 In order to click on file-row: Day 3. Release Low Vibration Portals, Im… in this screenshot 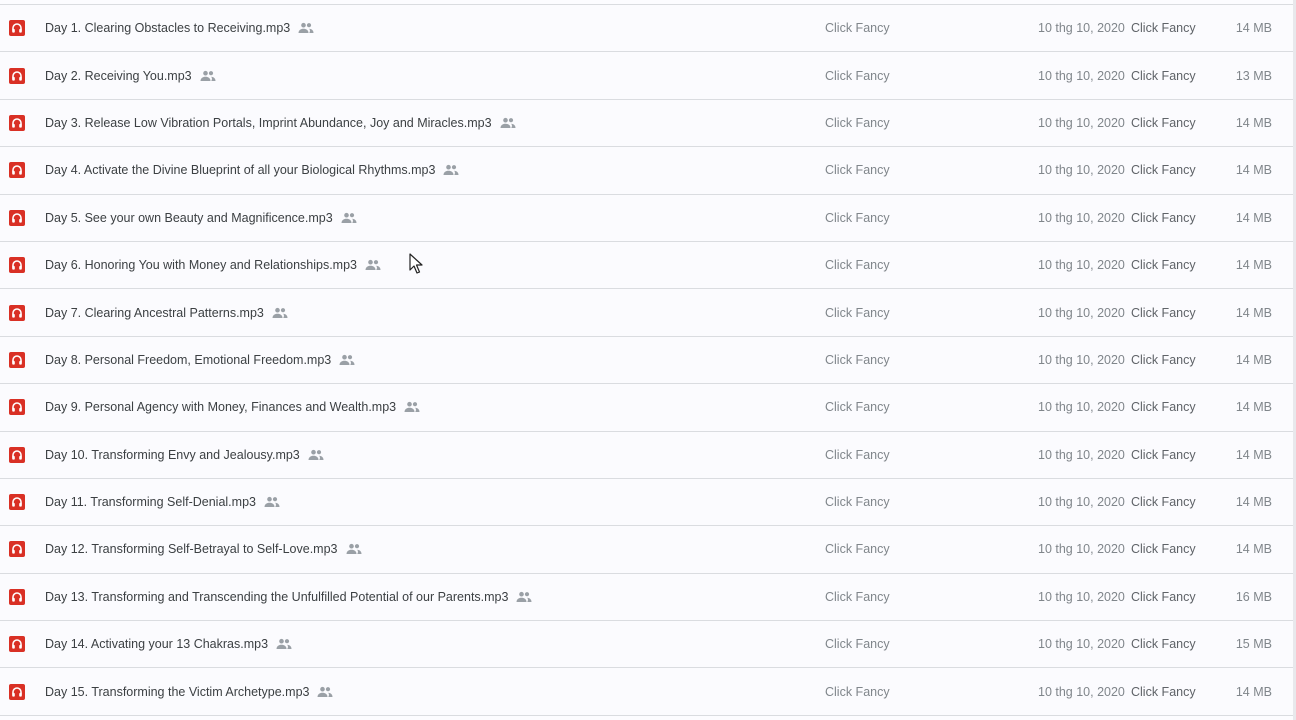, I will do `click(648, 123)`.